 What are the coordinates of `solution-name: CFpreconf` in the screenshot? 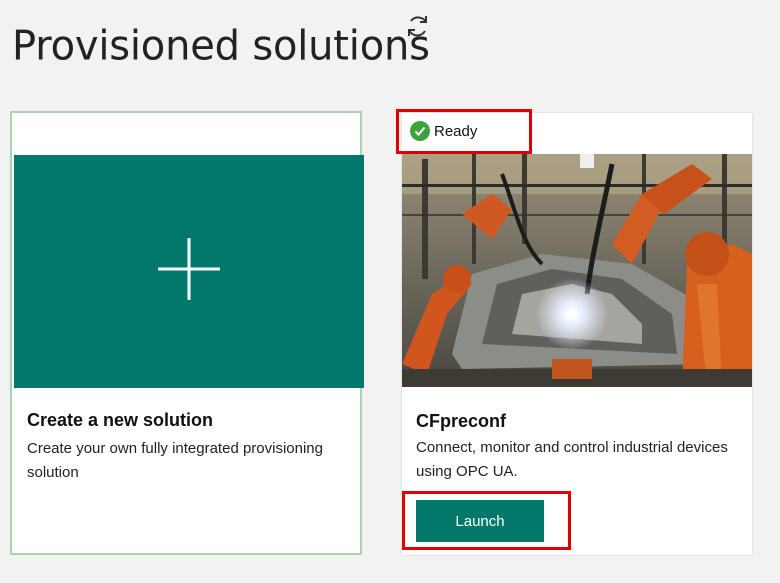 It's located at (461, 421).